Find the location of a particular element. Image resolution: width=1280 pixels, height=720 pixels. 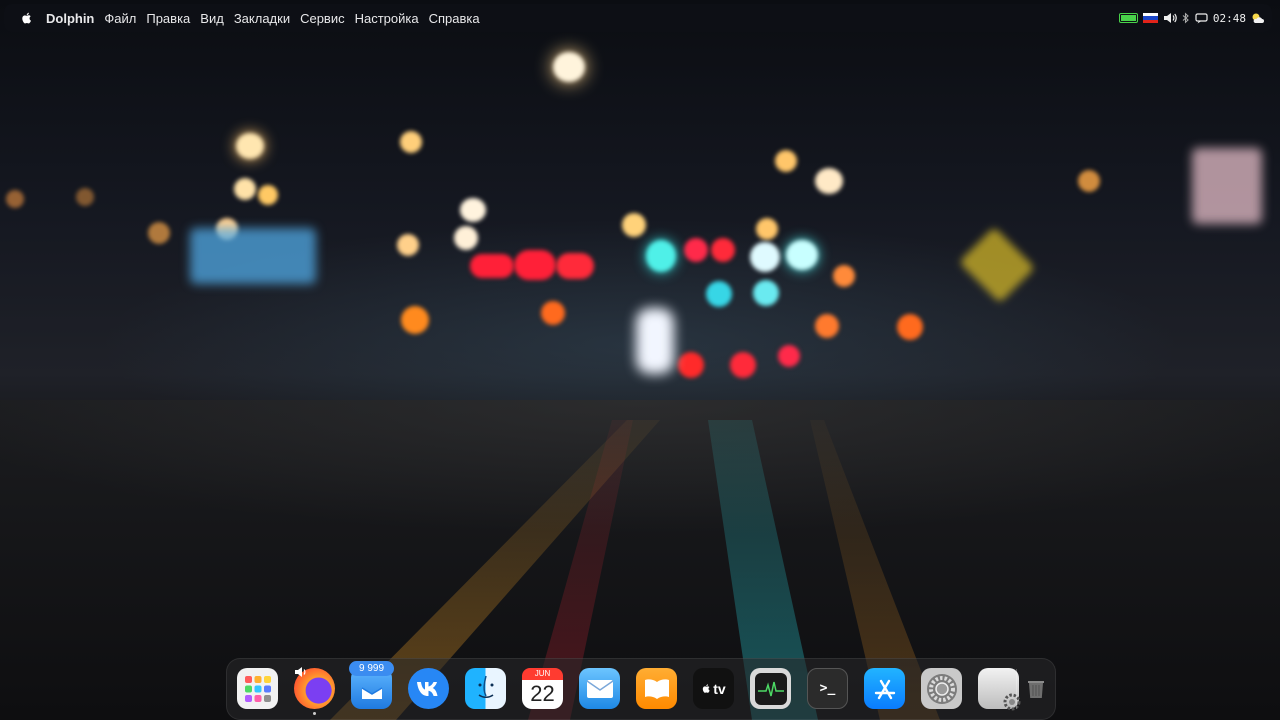

calendar-icon: JUN 22 is located at coordinates (542, 688).